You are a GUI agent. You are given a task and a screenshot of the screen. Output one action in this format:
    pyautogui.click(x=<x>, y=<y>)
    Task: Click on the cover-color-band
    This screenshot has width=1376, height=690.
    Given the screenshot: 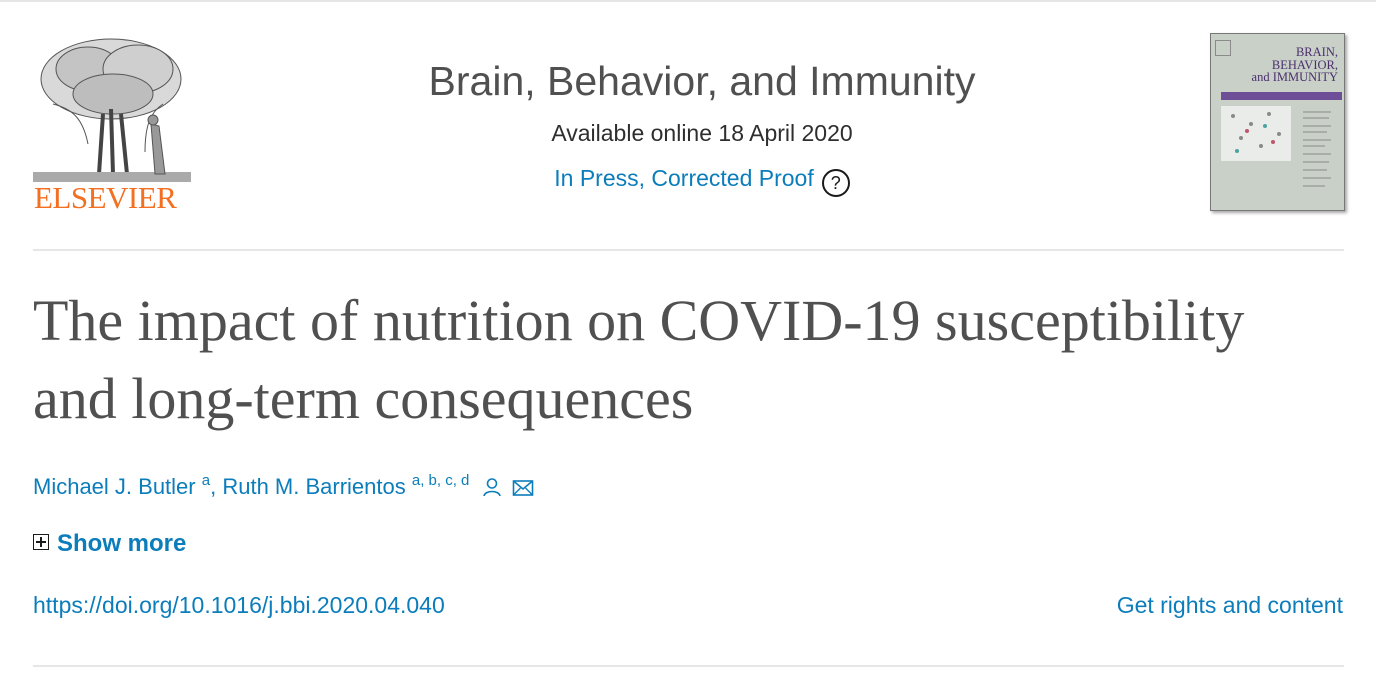 What is the action you would take?
    pyautogui.click(x=1281, y=96)
    